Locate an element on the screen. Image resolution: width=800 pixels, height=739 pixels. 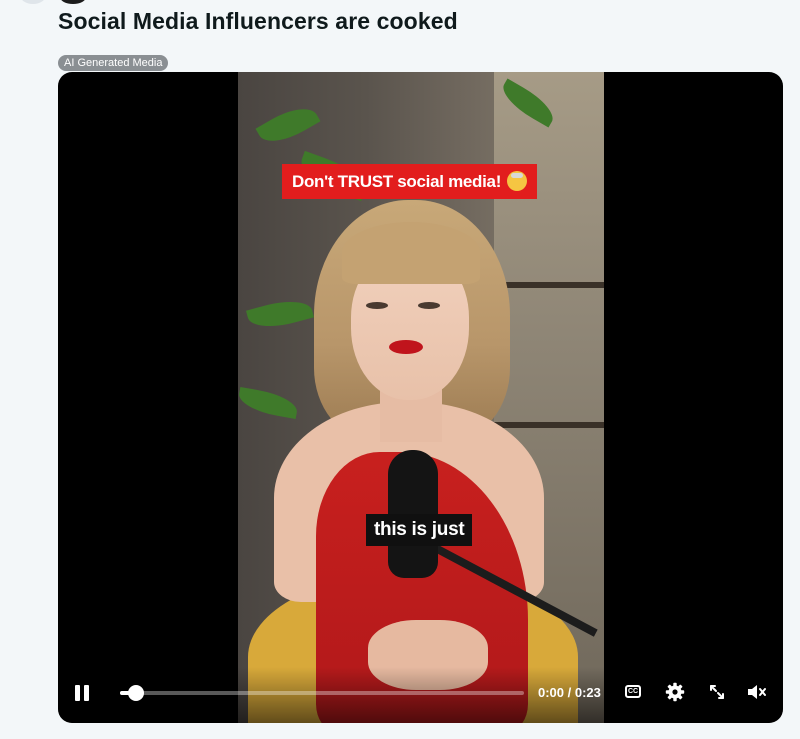
subreddit-avatar-partial is located at coordinates (73, 2).